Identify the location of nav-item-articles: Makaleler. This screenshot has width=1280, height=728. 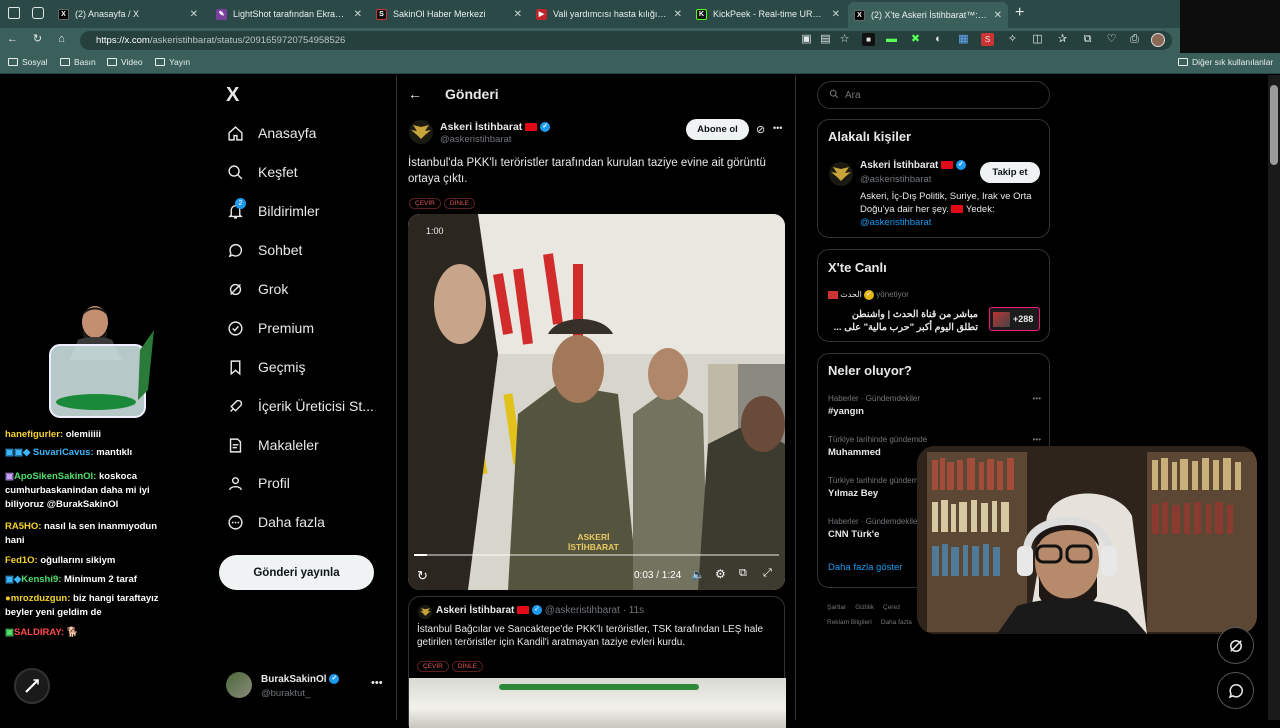
(272, 445).